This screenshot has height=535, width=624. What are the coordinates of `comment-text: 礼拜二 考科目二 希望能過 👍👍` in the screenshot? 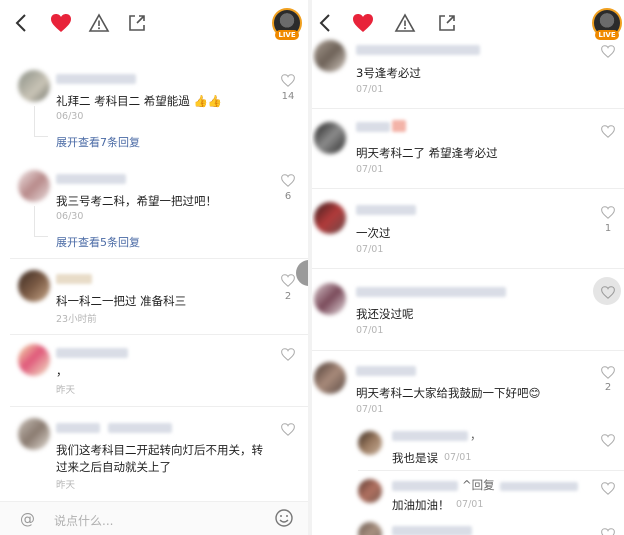 It's located at (139, 101).